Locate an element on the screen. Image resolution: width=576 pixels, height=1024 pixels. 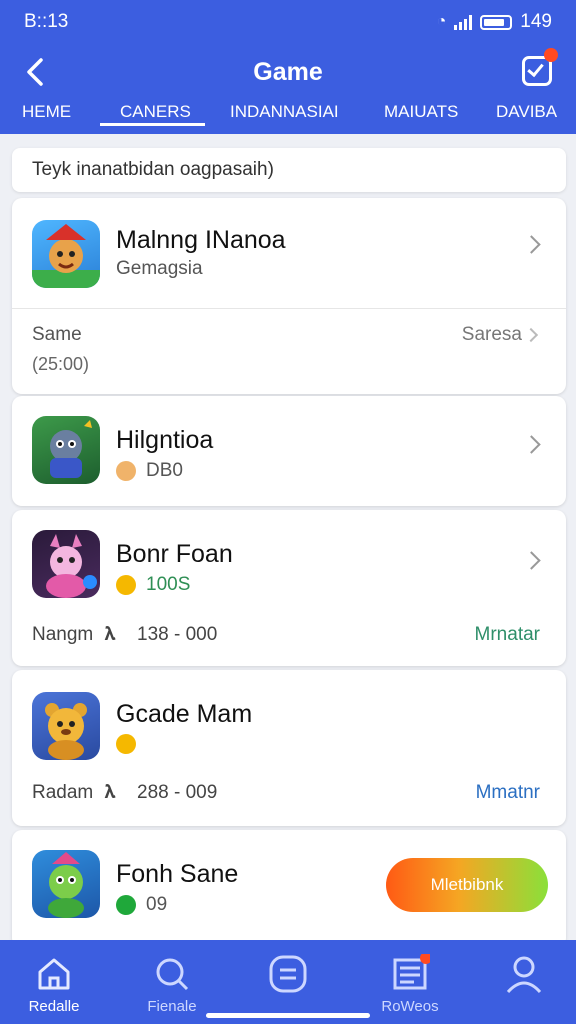
nav-item-profile is located at coordinates (524, 976).